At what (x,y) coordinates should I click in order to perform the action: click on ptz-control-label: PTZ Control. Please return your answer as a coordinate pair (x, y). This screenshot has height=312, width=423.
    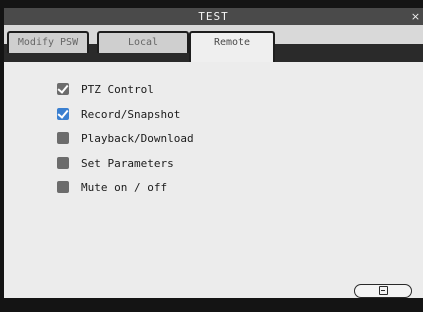
    Looking at the image, I should click on (117, 89).